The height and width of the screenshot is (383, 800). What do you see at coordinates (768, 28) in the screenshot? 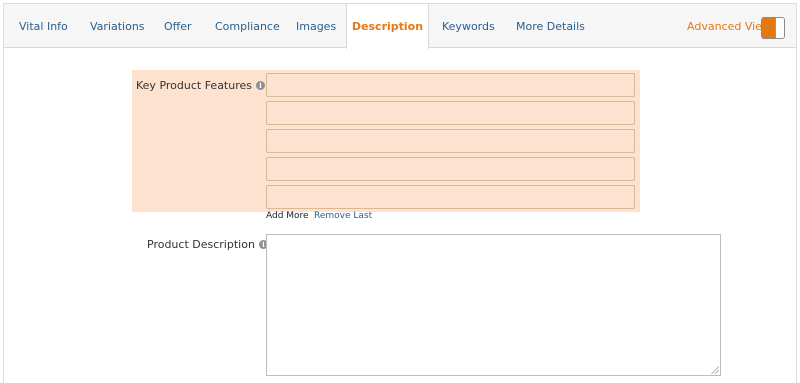
I see `toggle-fill` at bounding box center [768, 28].